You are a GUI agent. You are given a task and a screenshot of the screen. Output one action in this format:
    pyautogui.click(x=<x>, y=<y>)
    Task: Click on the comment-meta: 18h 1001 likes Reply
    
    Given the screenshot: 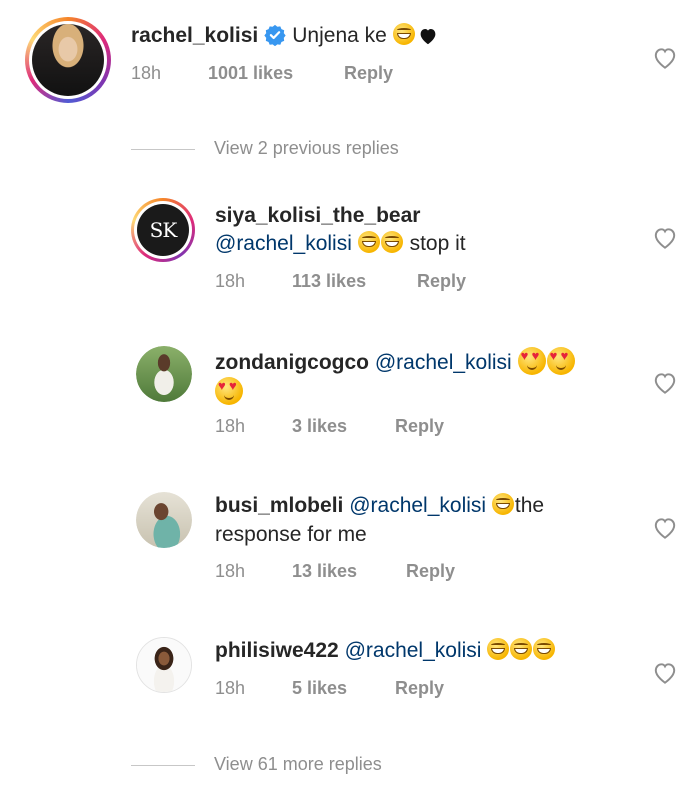 What is the action you would take?
    pyautogui.click(x=262, y=73)
    